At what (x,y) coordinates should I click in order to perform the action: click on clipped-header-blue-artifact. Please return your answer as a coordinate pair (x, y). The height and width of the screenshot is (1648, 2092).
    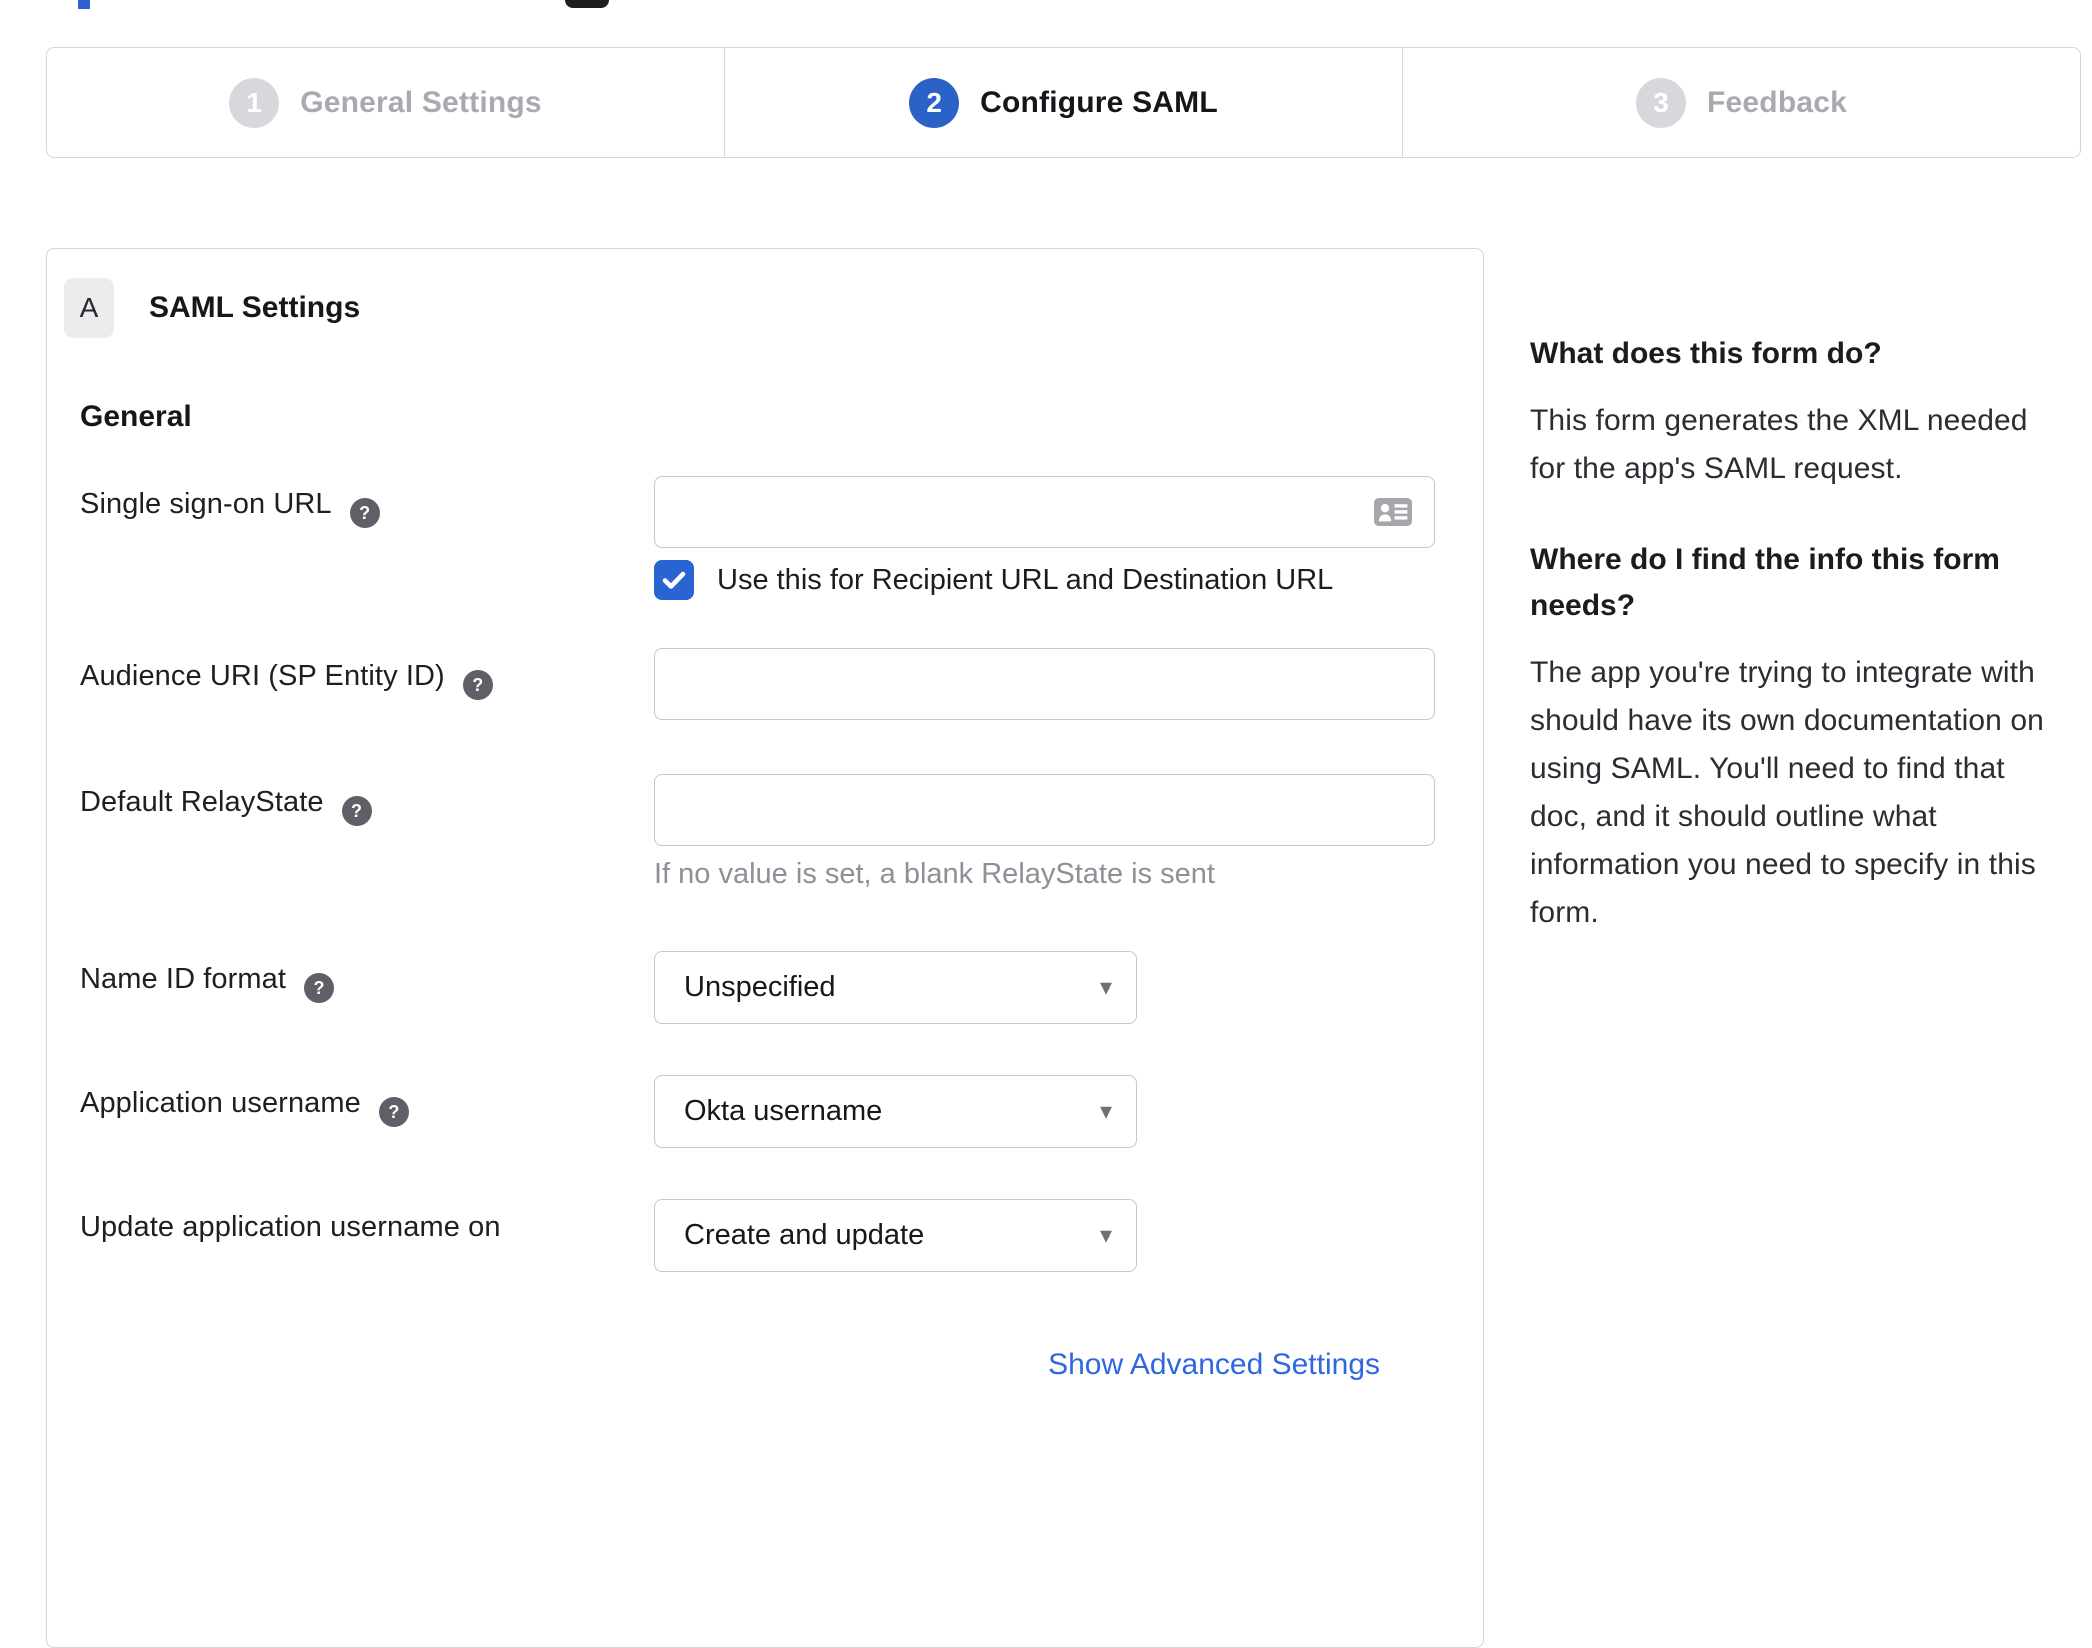
    Looking at the image, I should click on (84, 4).